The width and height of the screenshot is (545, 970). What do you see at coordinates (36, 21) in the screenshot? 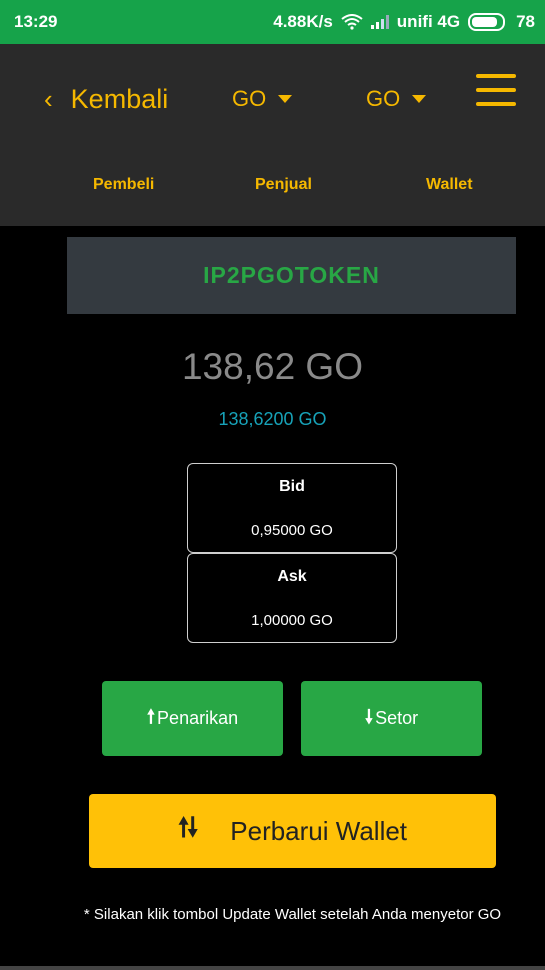
I see `status-time: 13:29` at bounding box center [36, 21].